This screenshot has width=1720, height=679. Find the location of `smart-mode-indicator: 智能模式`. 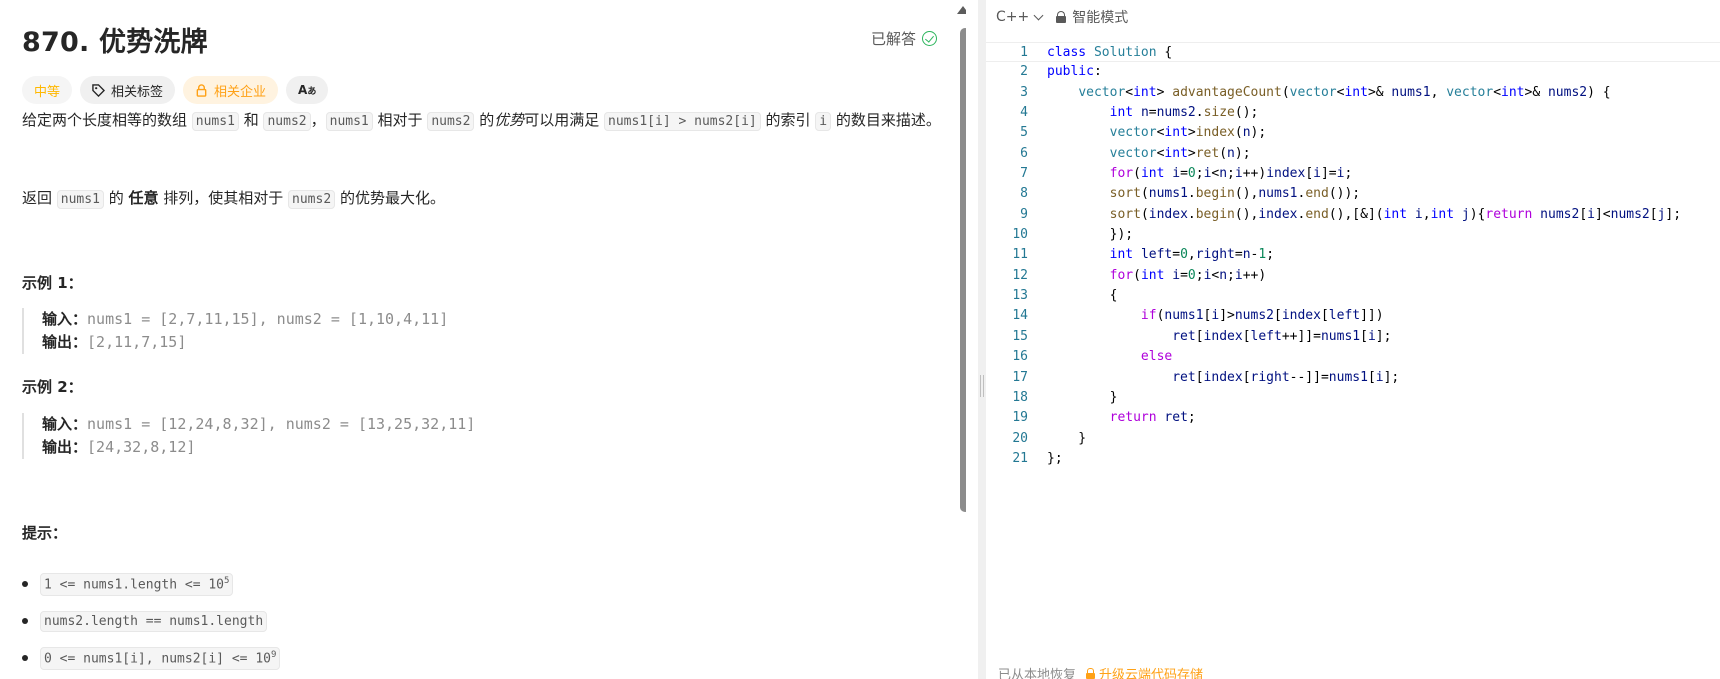

smart-mode-indicator: 智能模式 is located at coordinates (1092, 17).